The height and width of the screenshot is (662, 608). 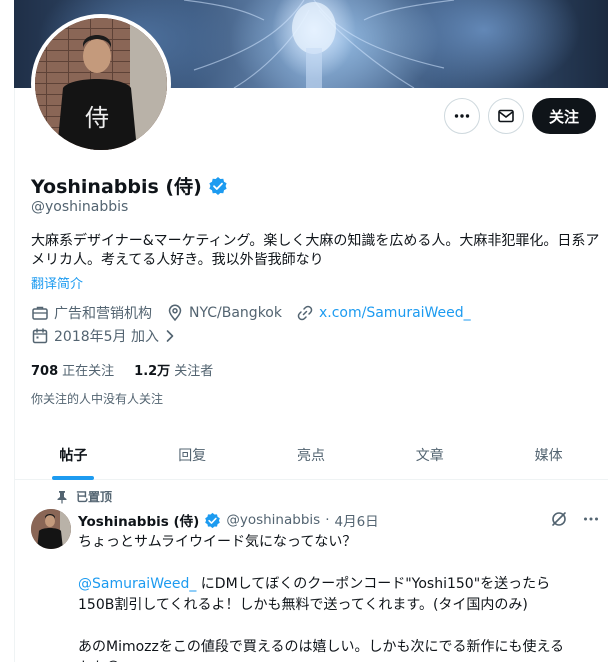 I want to click on following-count: 708 正在关注, so click(x=72, y=369).